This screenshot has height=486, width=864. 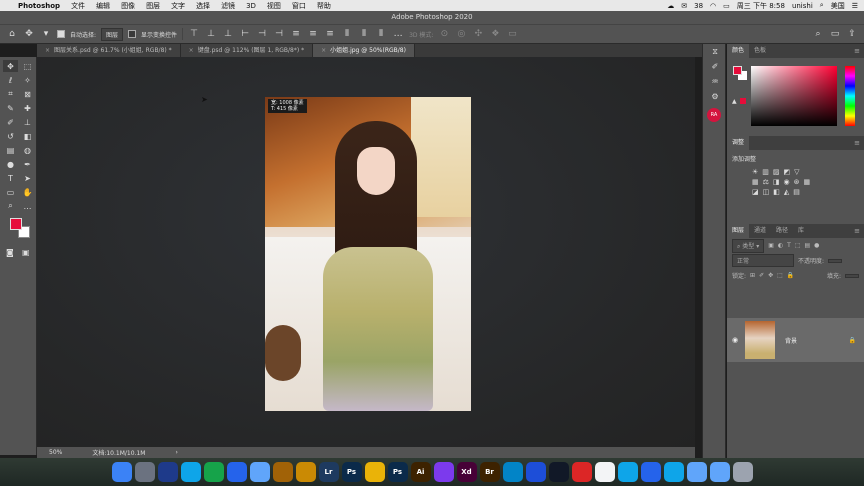 I want to click on lock-all-icon: 🔒, so click(x=790, y=275).